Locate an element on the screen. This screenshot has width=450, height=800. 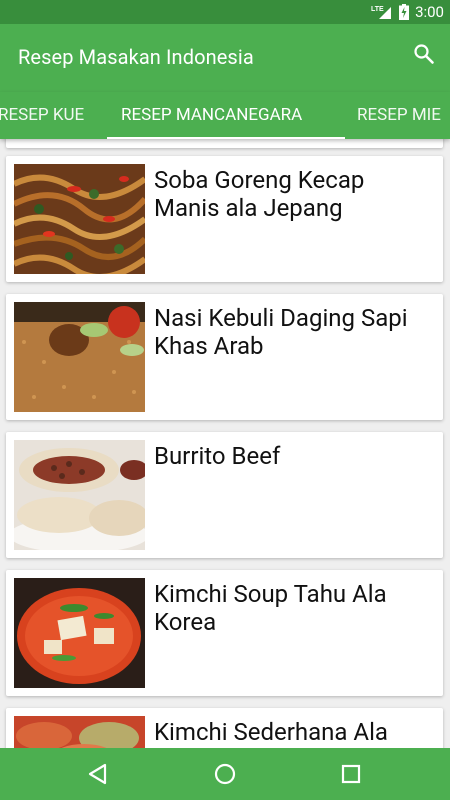
tab-resep-kue: RESEP KUE is located at coordinates (42, 115).